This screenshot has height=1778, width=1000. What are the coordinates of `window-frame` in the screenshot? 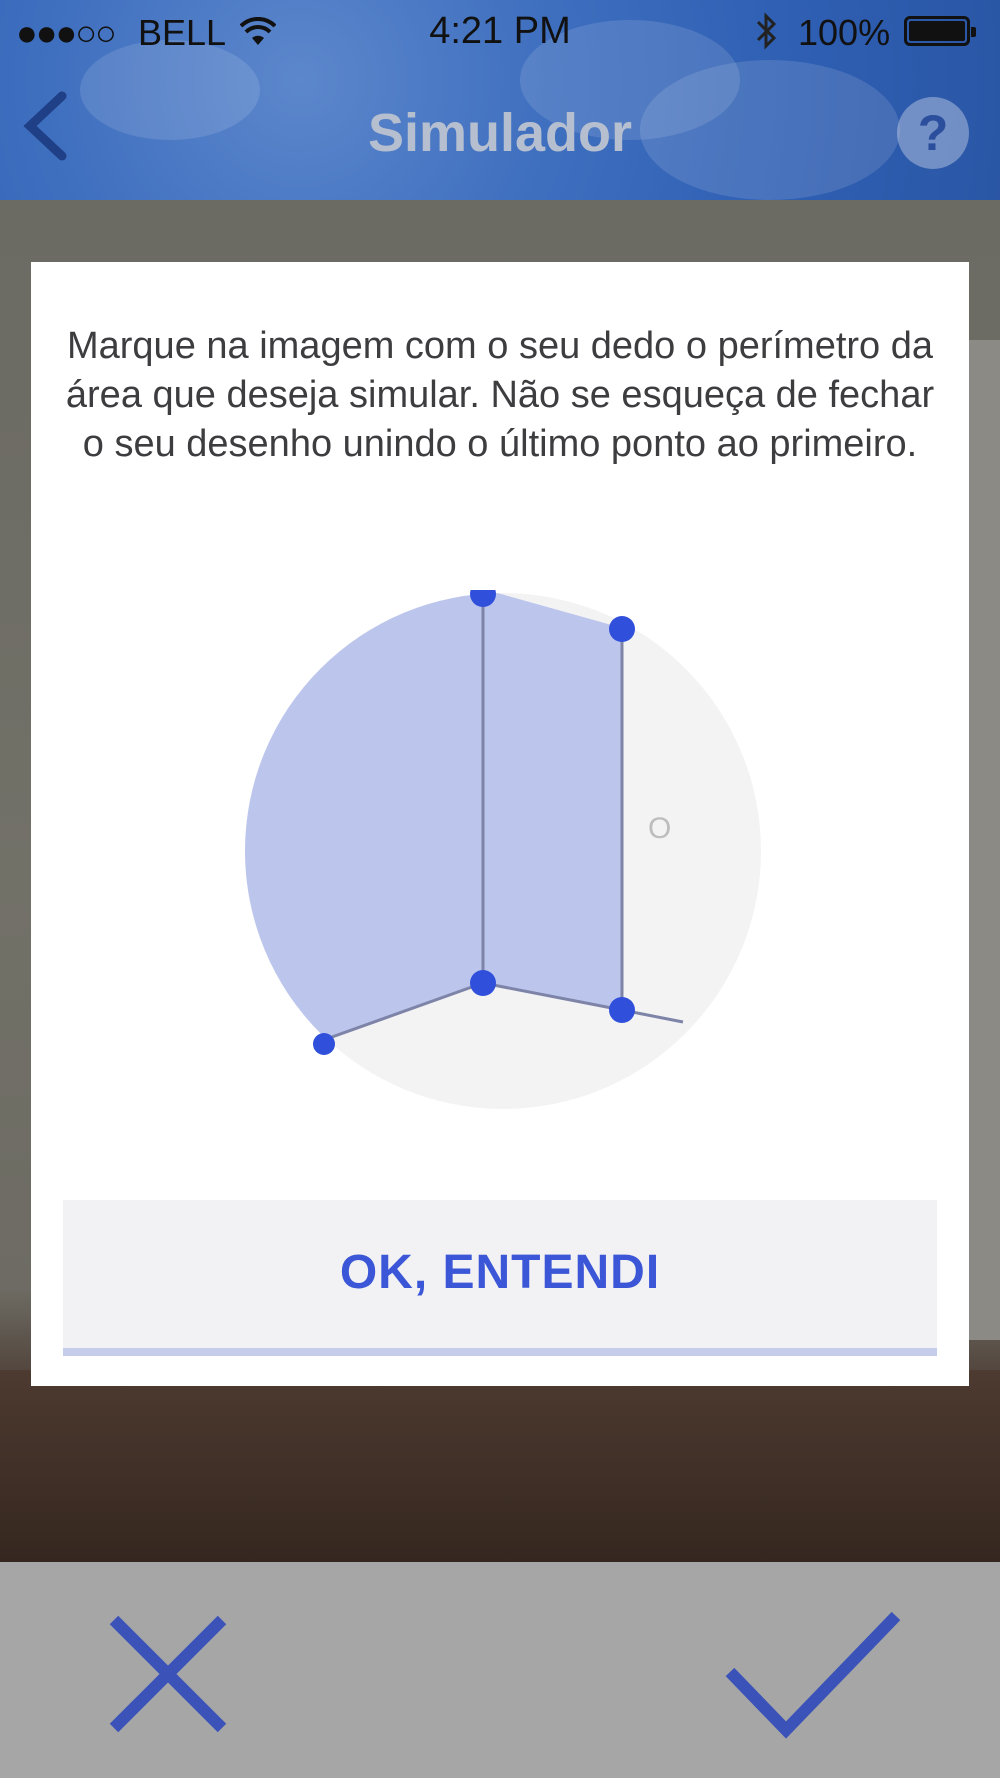 It's located at (982, 840).